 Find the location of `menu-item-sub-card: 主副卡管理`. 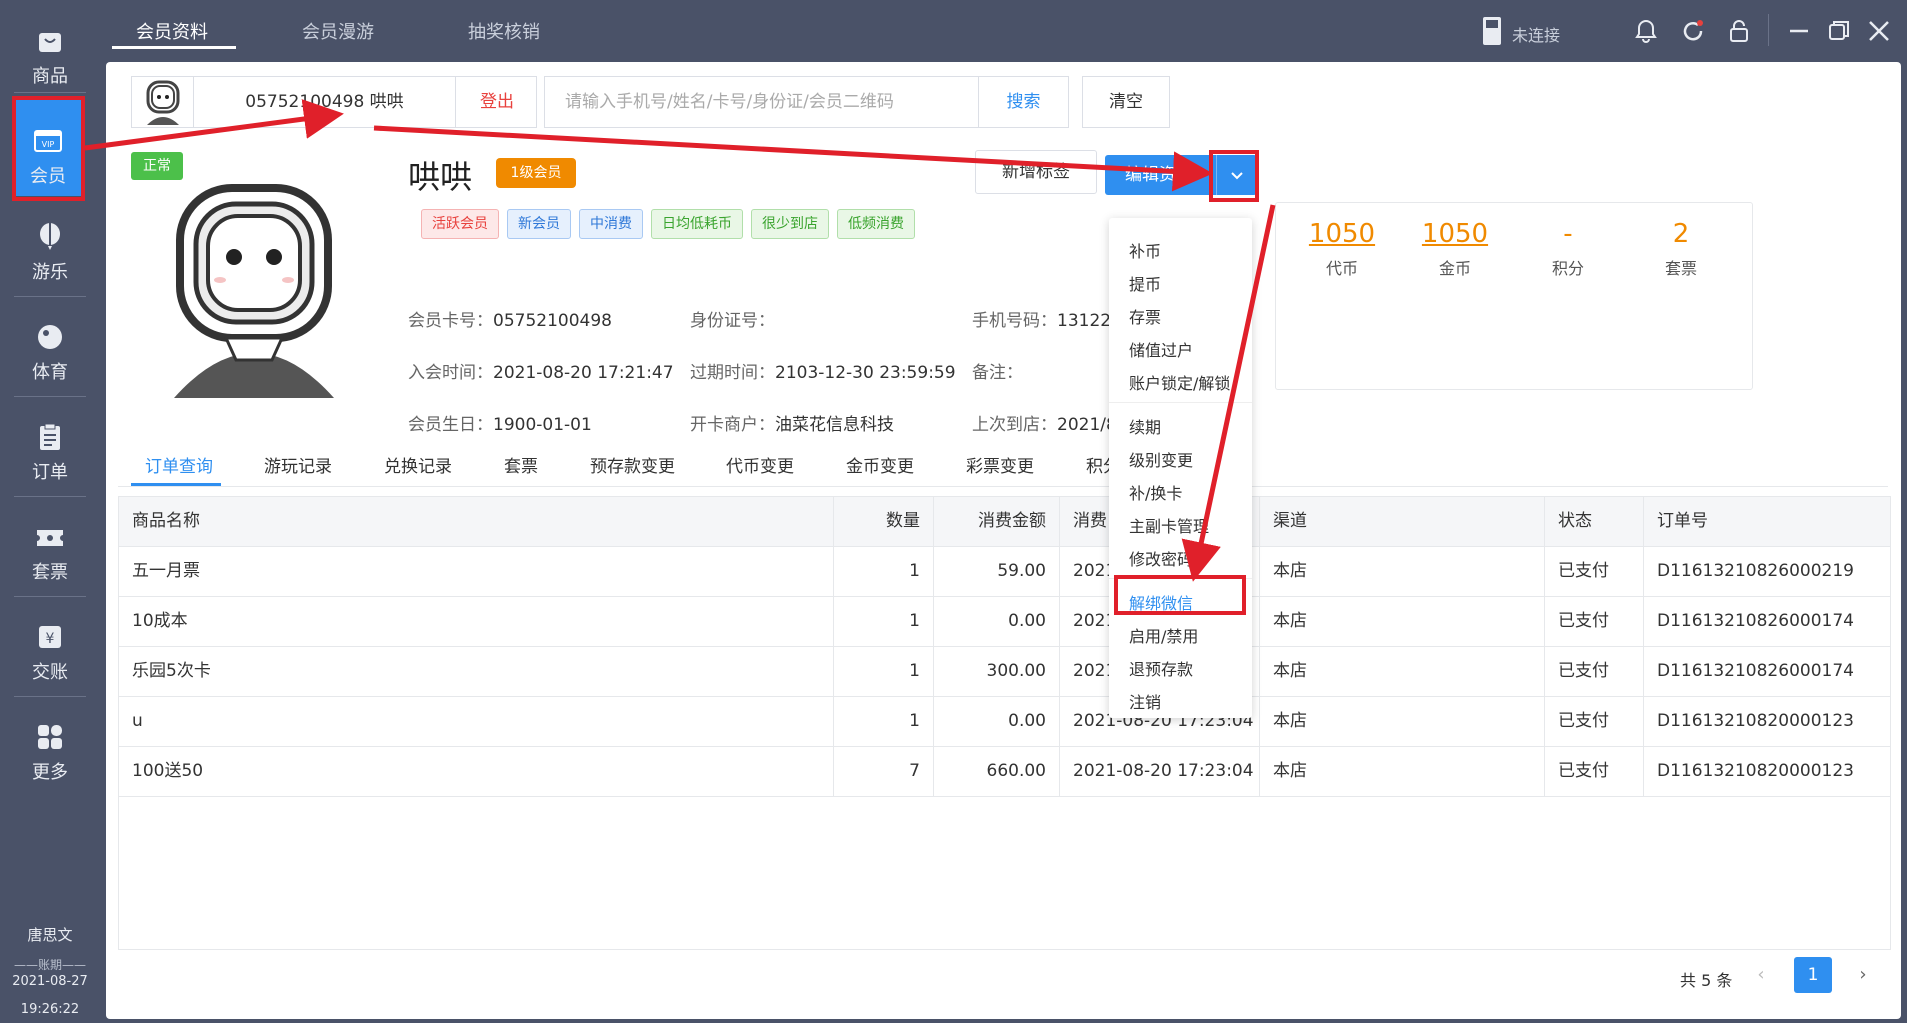

menu-item-sub-card: 主副卡管理 is located at coordinates (1169, 525).